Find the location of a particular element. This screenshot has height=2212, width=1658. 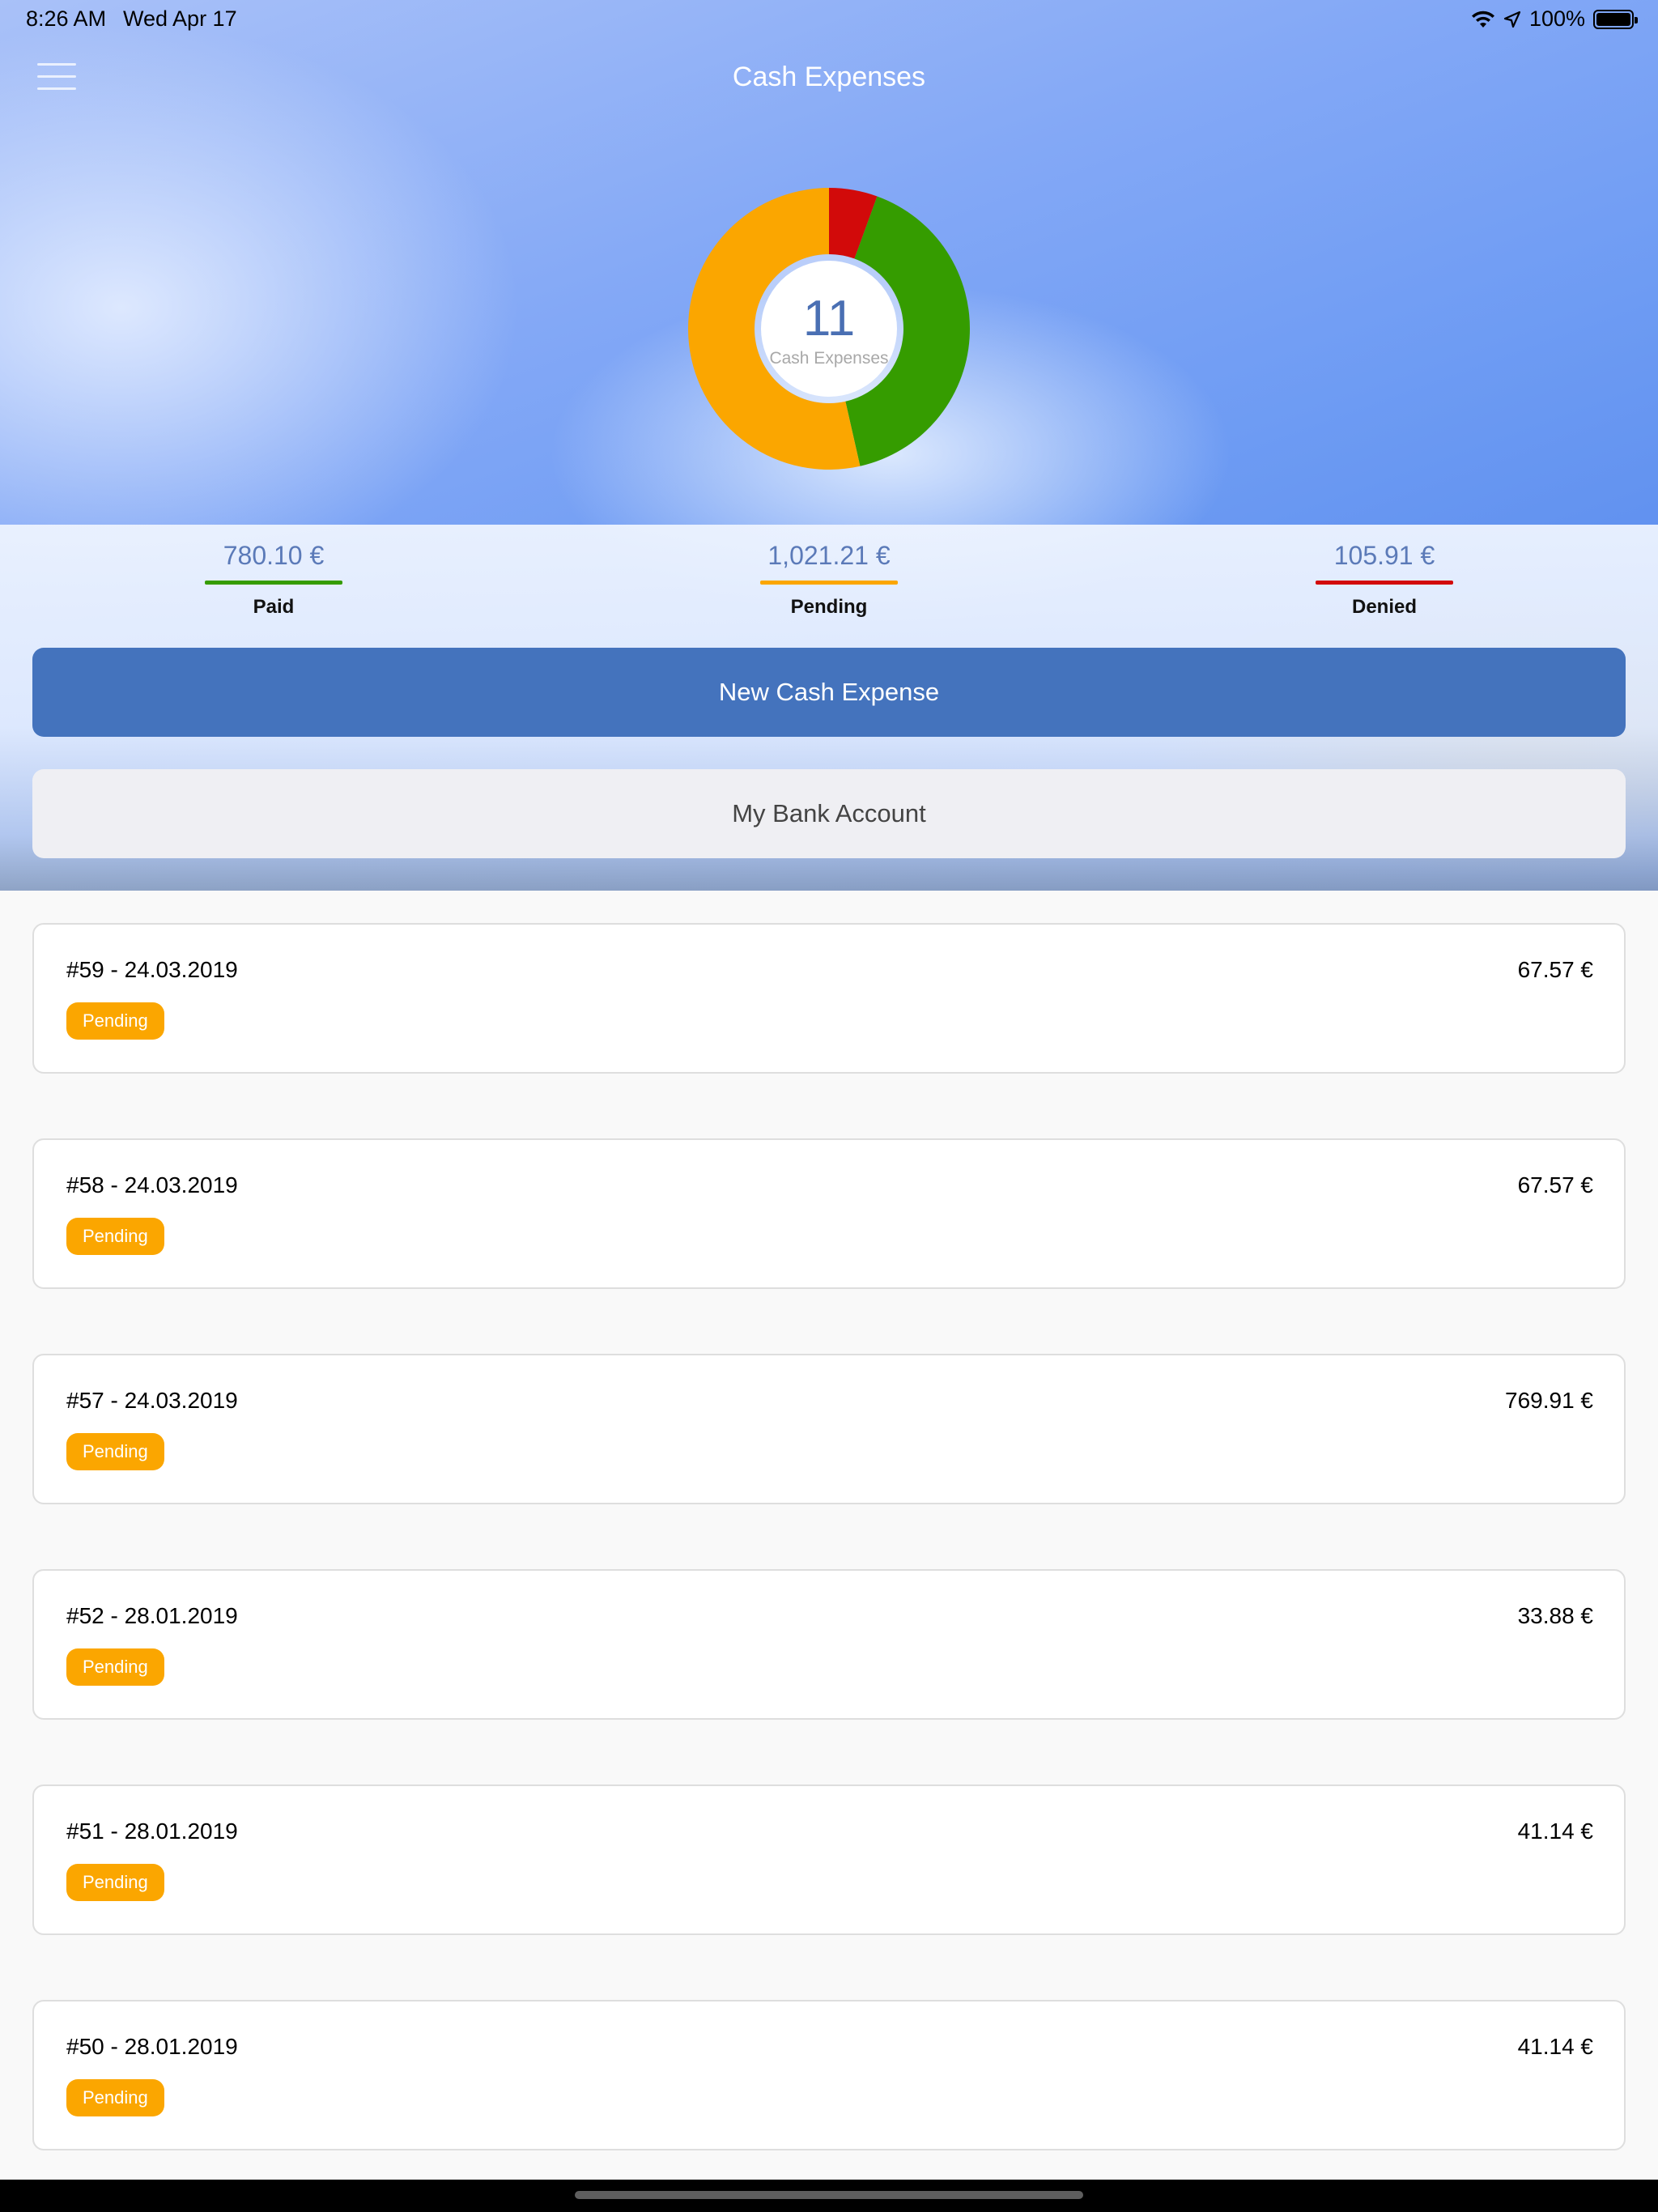

total-paid-bar is located at coordinates (273, 583).